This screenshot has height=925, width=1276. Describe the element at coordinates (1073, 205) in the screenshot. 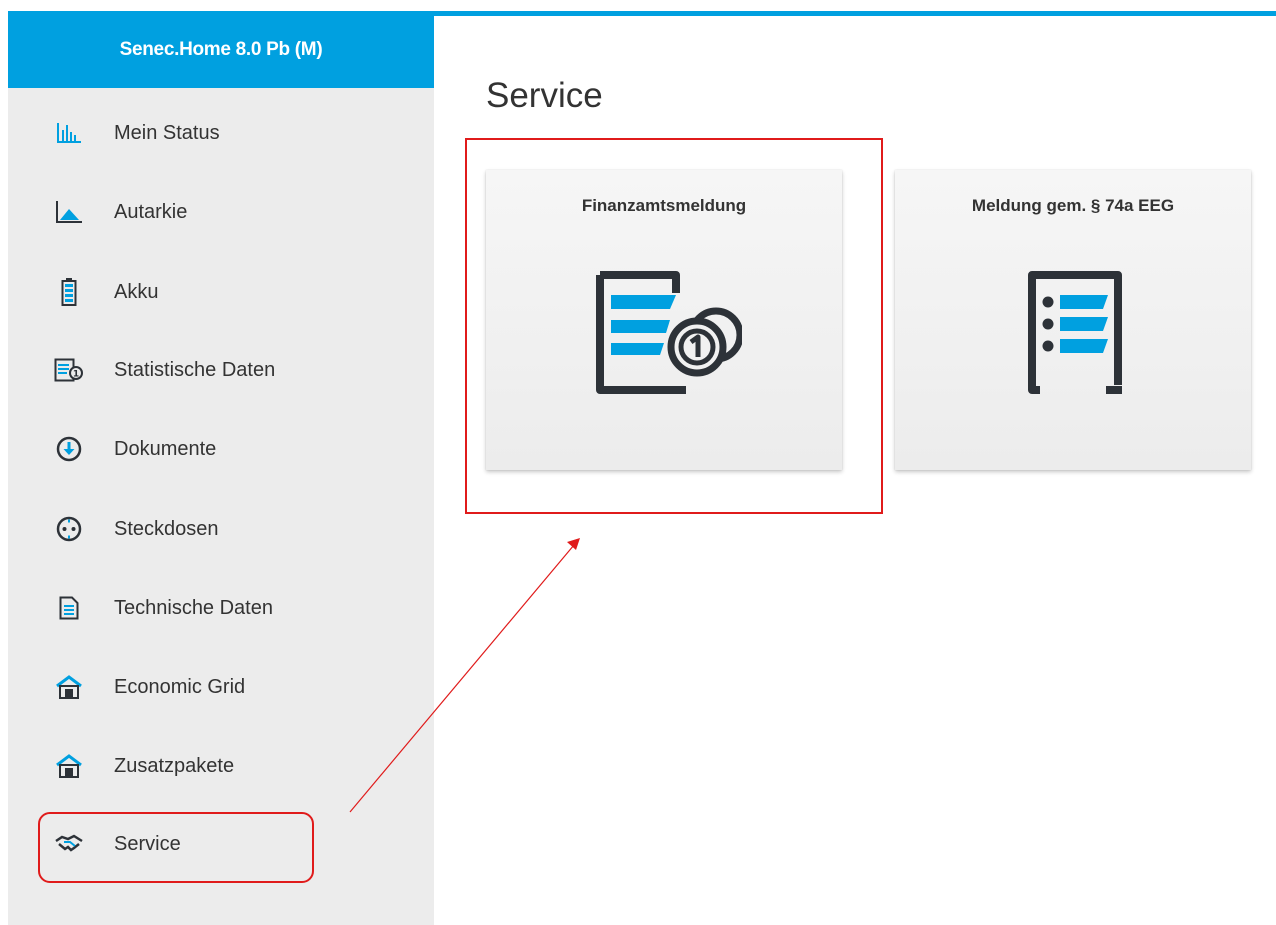

I see `tile-title: Meldung gem. § 74a EEG` at that location.